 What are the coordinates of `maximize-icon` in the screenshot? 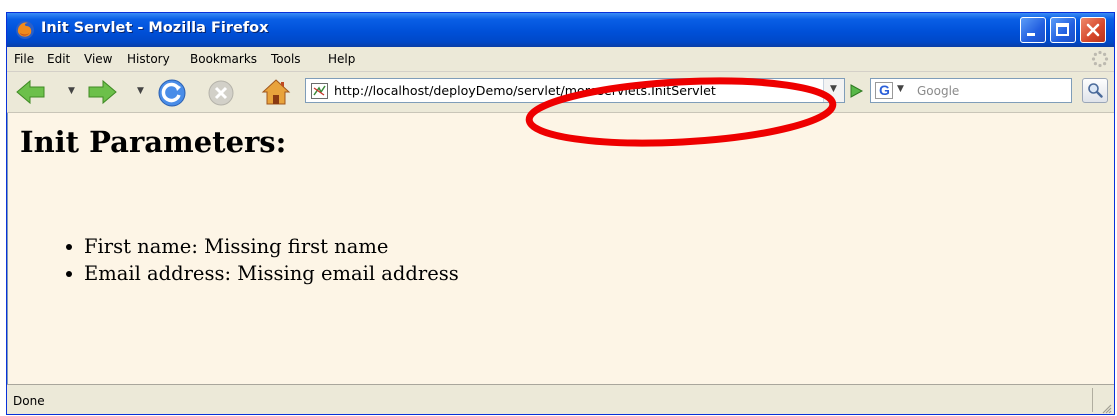 It's located at (1062, 29).